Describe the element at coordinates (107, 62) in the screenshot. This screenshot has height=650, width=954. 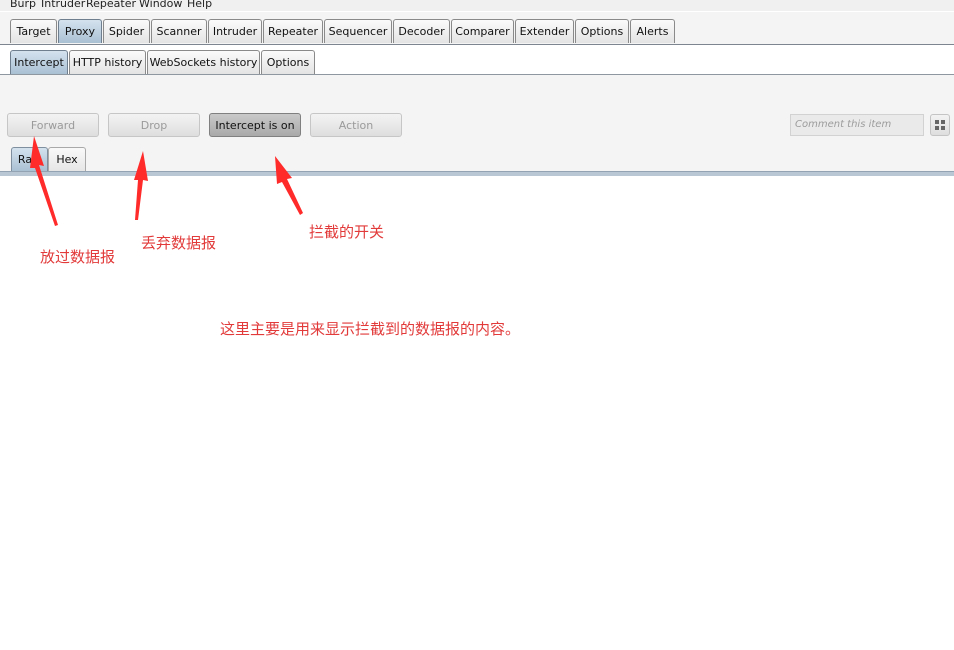
I see `tab-http-history: HTTP history` at that location.